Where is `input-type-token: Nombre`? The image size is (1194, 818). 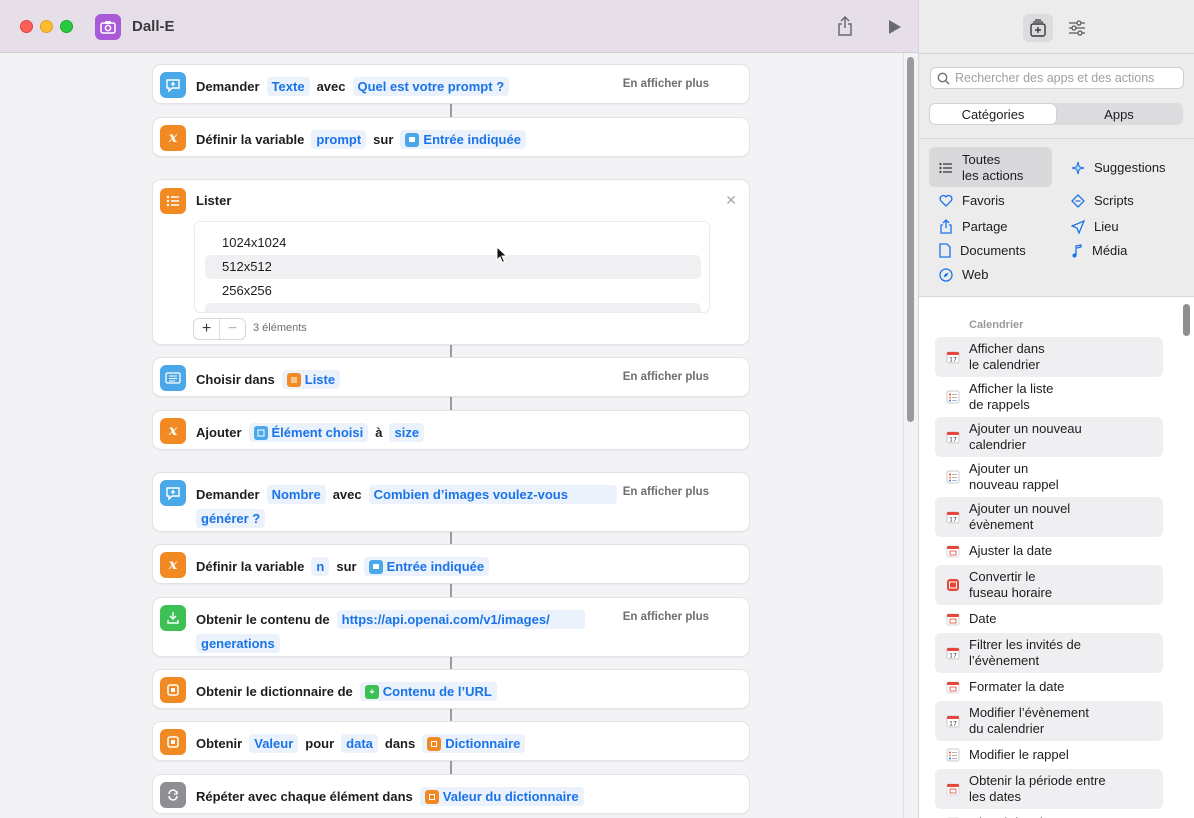 input-type-token: Nombre is located at coordinates (296, 494).